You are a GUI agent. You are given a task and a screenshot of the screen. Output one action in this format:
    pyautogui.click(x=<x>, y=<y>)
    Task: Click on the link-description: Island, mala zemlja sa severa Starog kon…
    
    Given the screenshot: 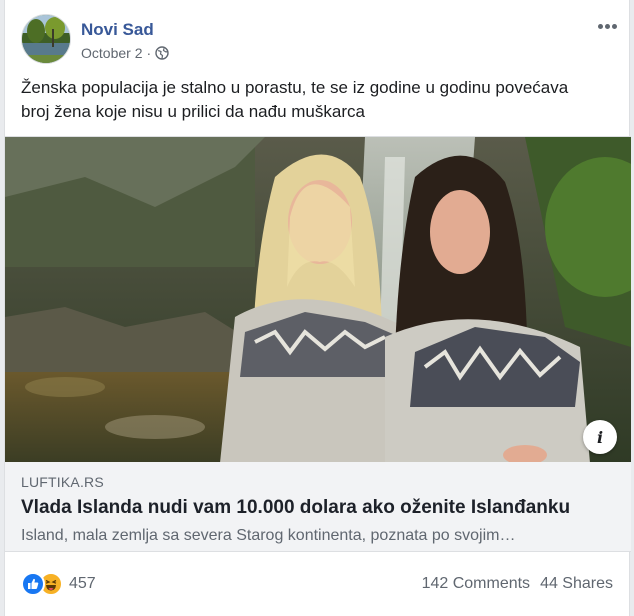 What is the action you would take?
    pyautogui.click(x=268, y=535)
    